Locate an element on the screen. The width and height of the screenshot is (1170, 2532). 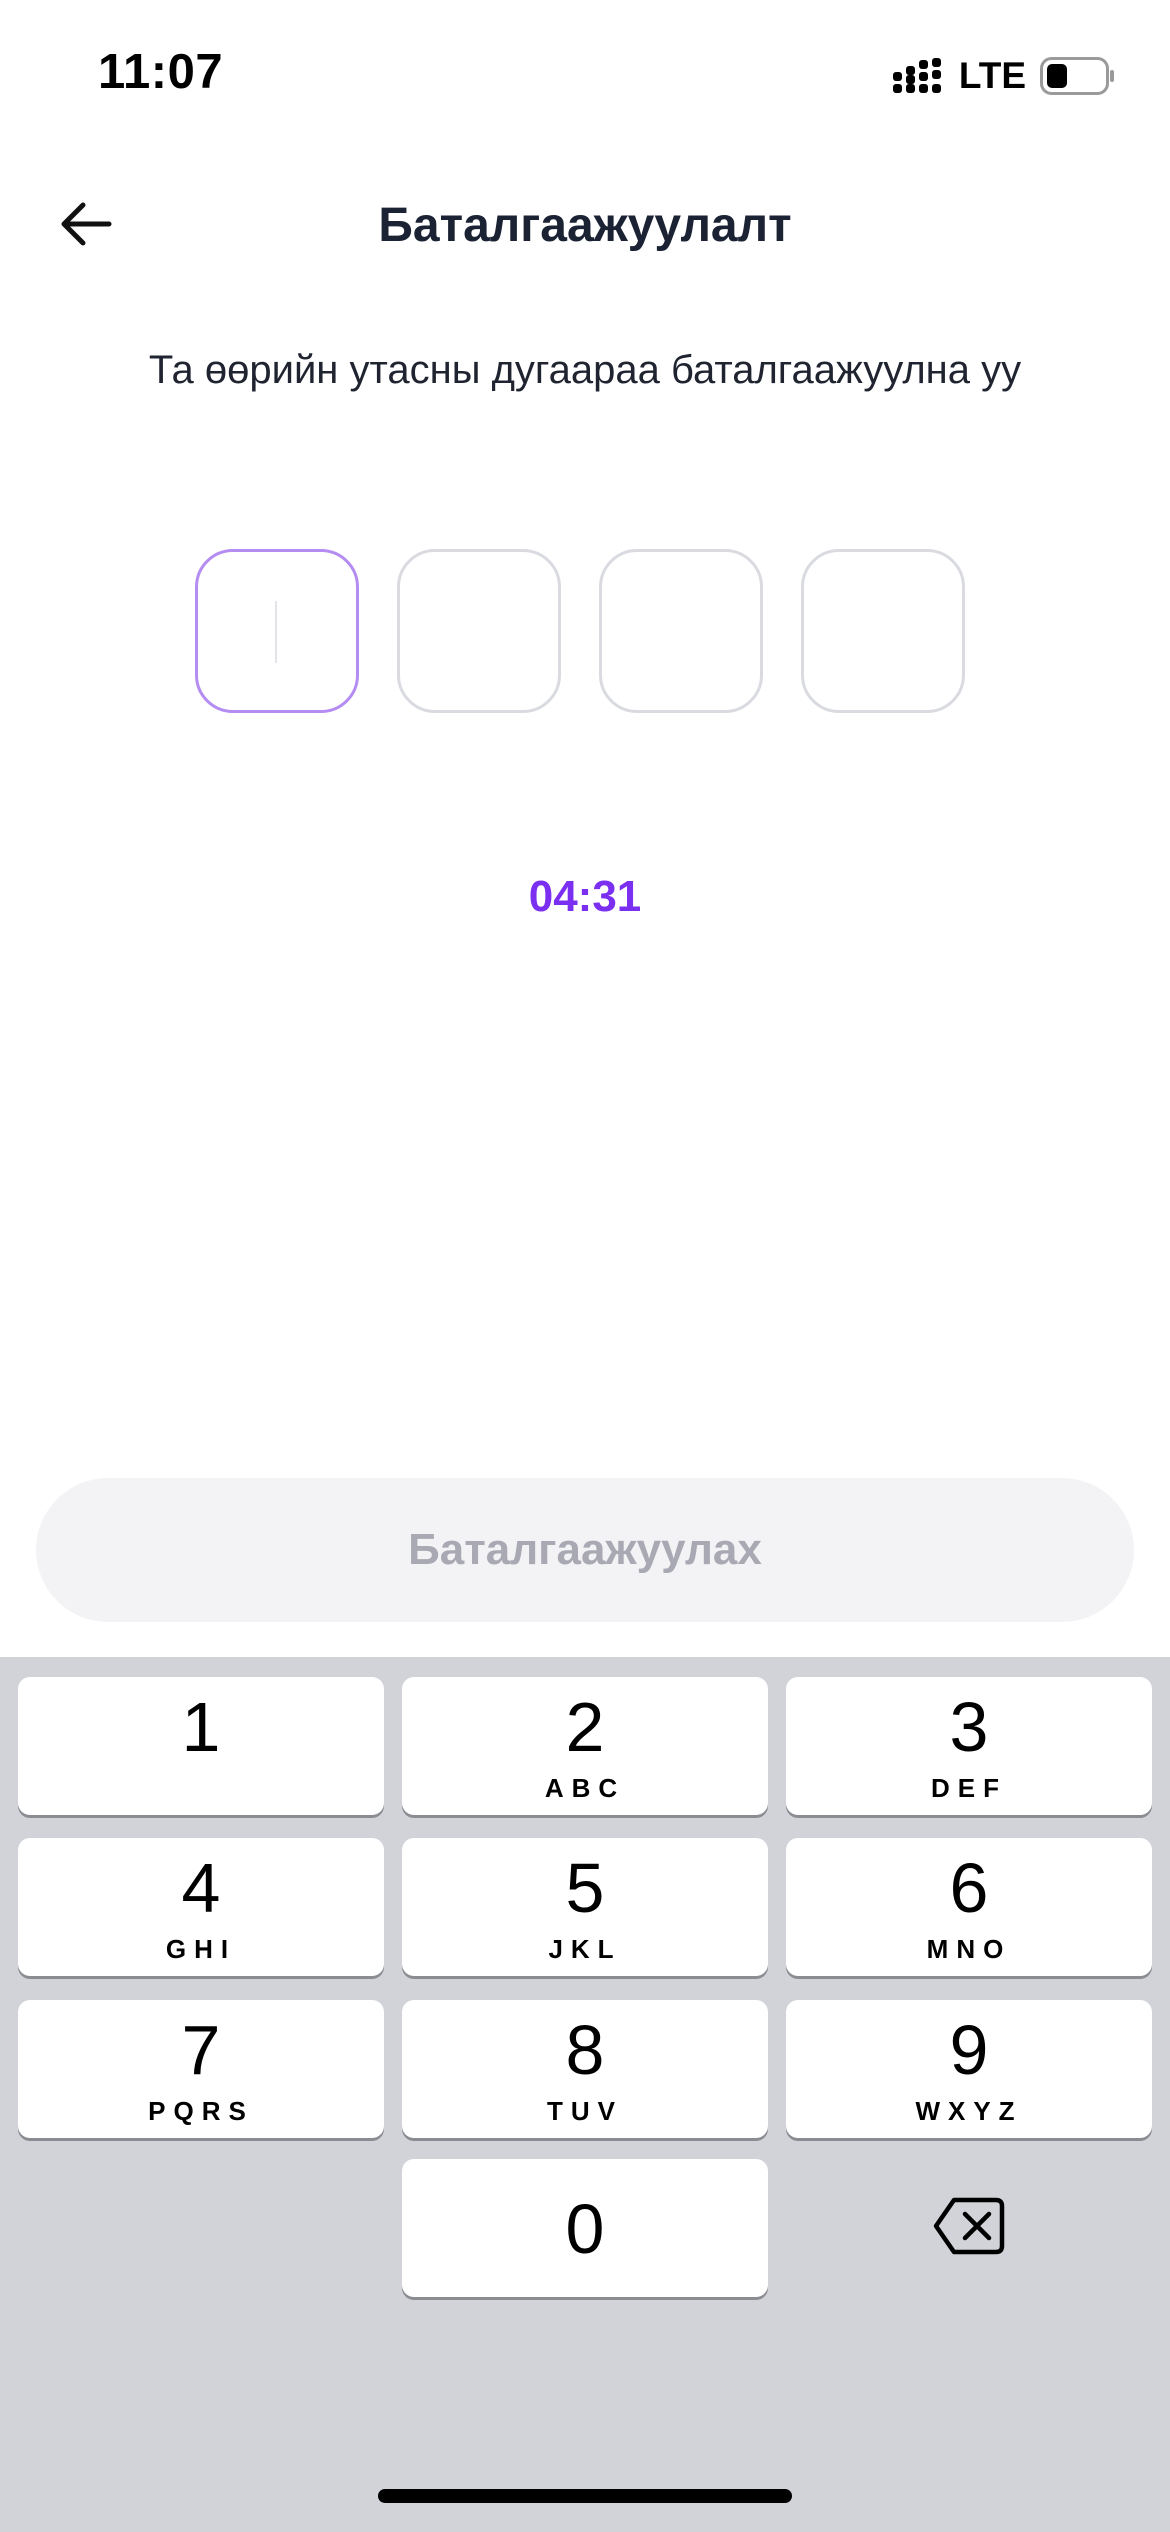
key-digit: 8 is located at coordinates (585, 2050).